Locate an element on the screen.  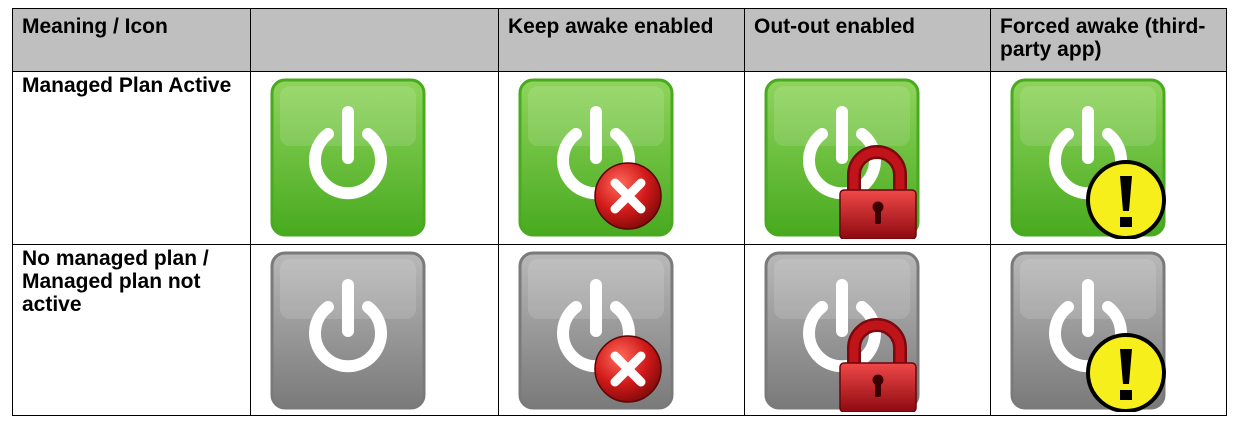
header-cell: Meaning / Icon is located at coordinates (131, 40).